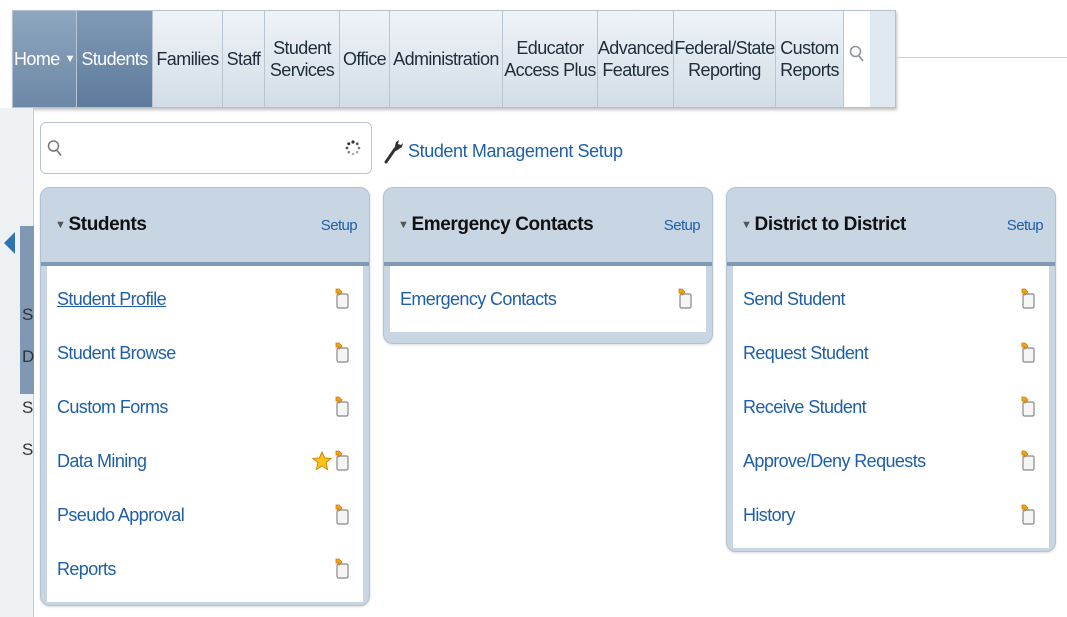 Image resolution: width=1067 pixels, height=617 pixels. I want to click on header-divider, so click(981, 57).